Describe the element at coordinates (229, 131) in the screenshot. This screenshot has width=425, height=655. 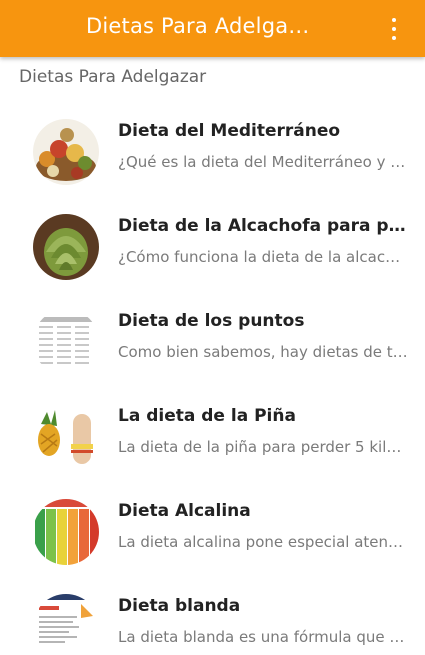
I see `item-title: Dieta del Mediterráneo` at that location.